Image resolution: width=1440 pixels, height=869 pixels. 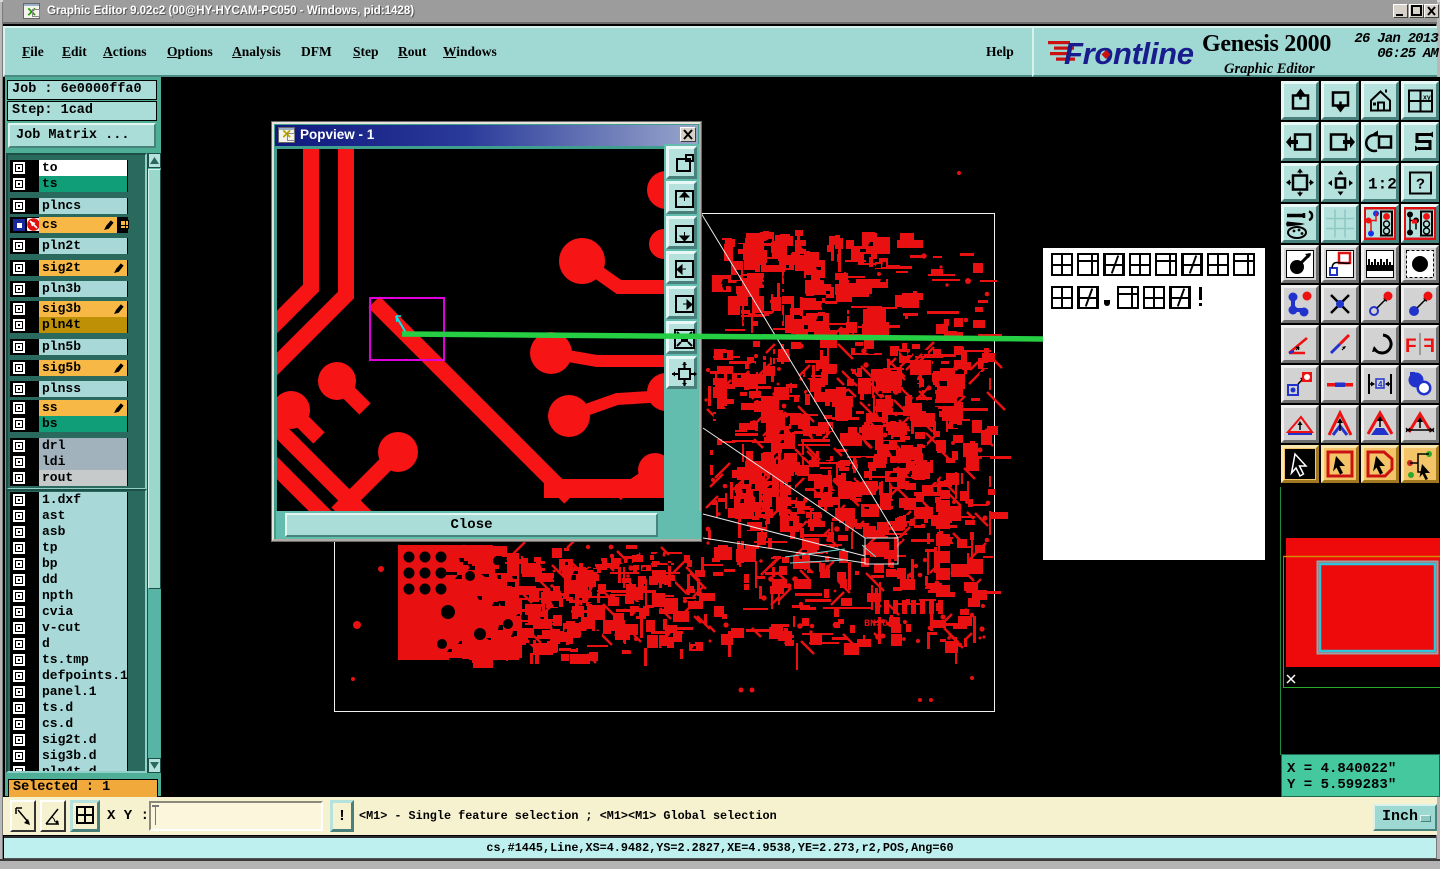 What do you see at coordinates (1427, 98) in the screenshot?
I see `svg-text: xy` at bounding box center [1427, 98].